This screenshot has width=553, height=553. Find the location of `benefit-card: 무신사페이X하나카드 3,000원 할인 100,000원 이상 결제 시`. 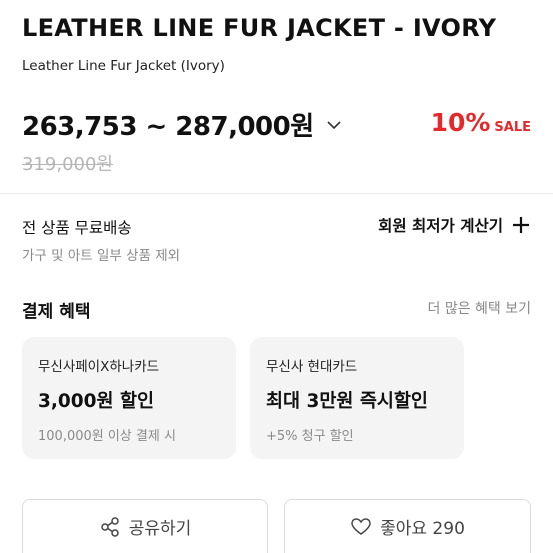

benefit-card: 무신사페이X하나카드 3,000원 할인 100,000원 이상 결제 시 is located at coordinates (129, 398).